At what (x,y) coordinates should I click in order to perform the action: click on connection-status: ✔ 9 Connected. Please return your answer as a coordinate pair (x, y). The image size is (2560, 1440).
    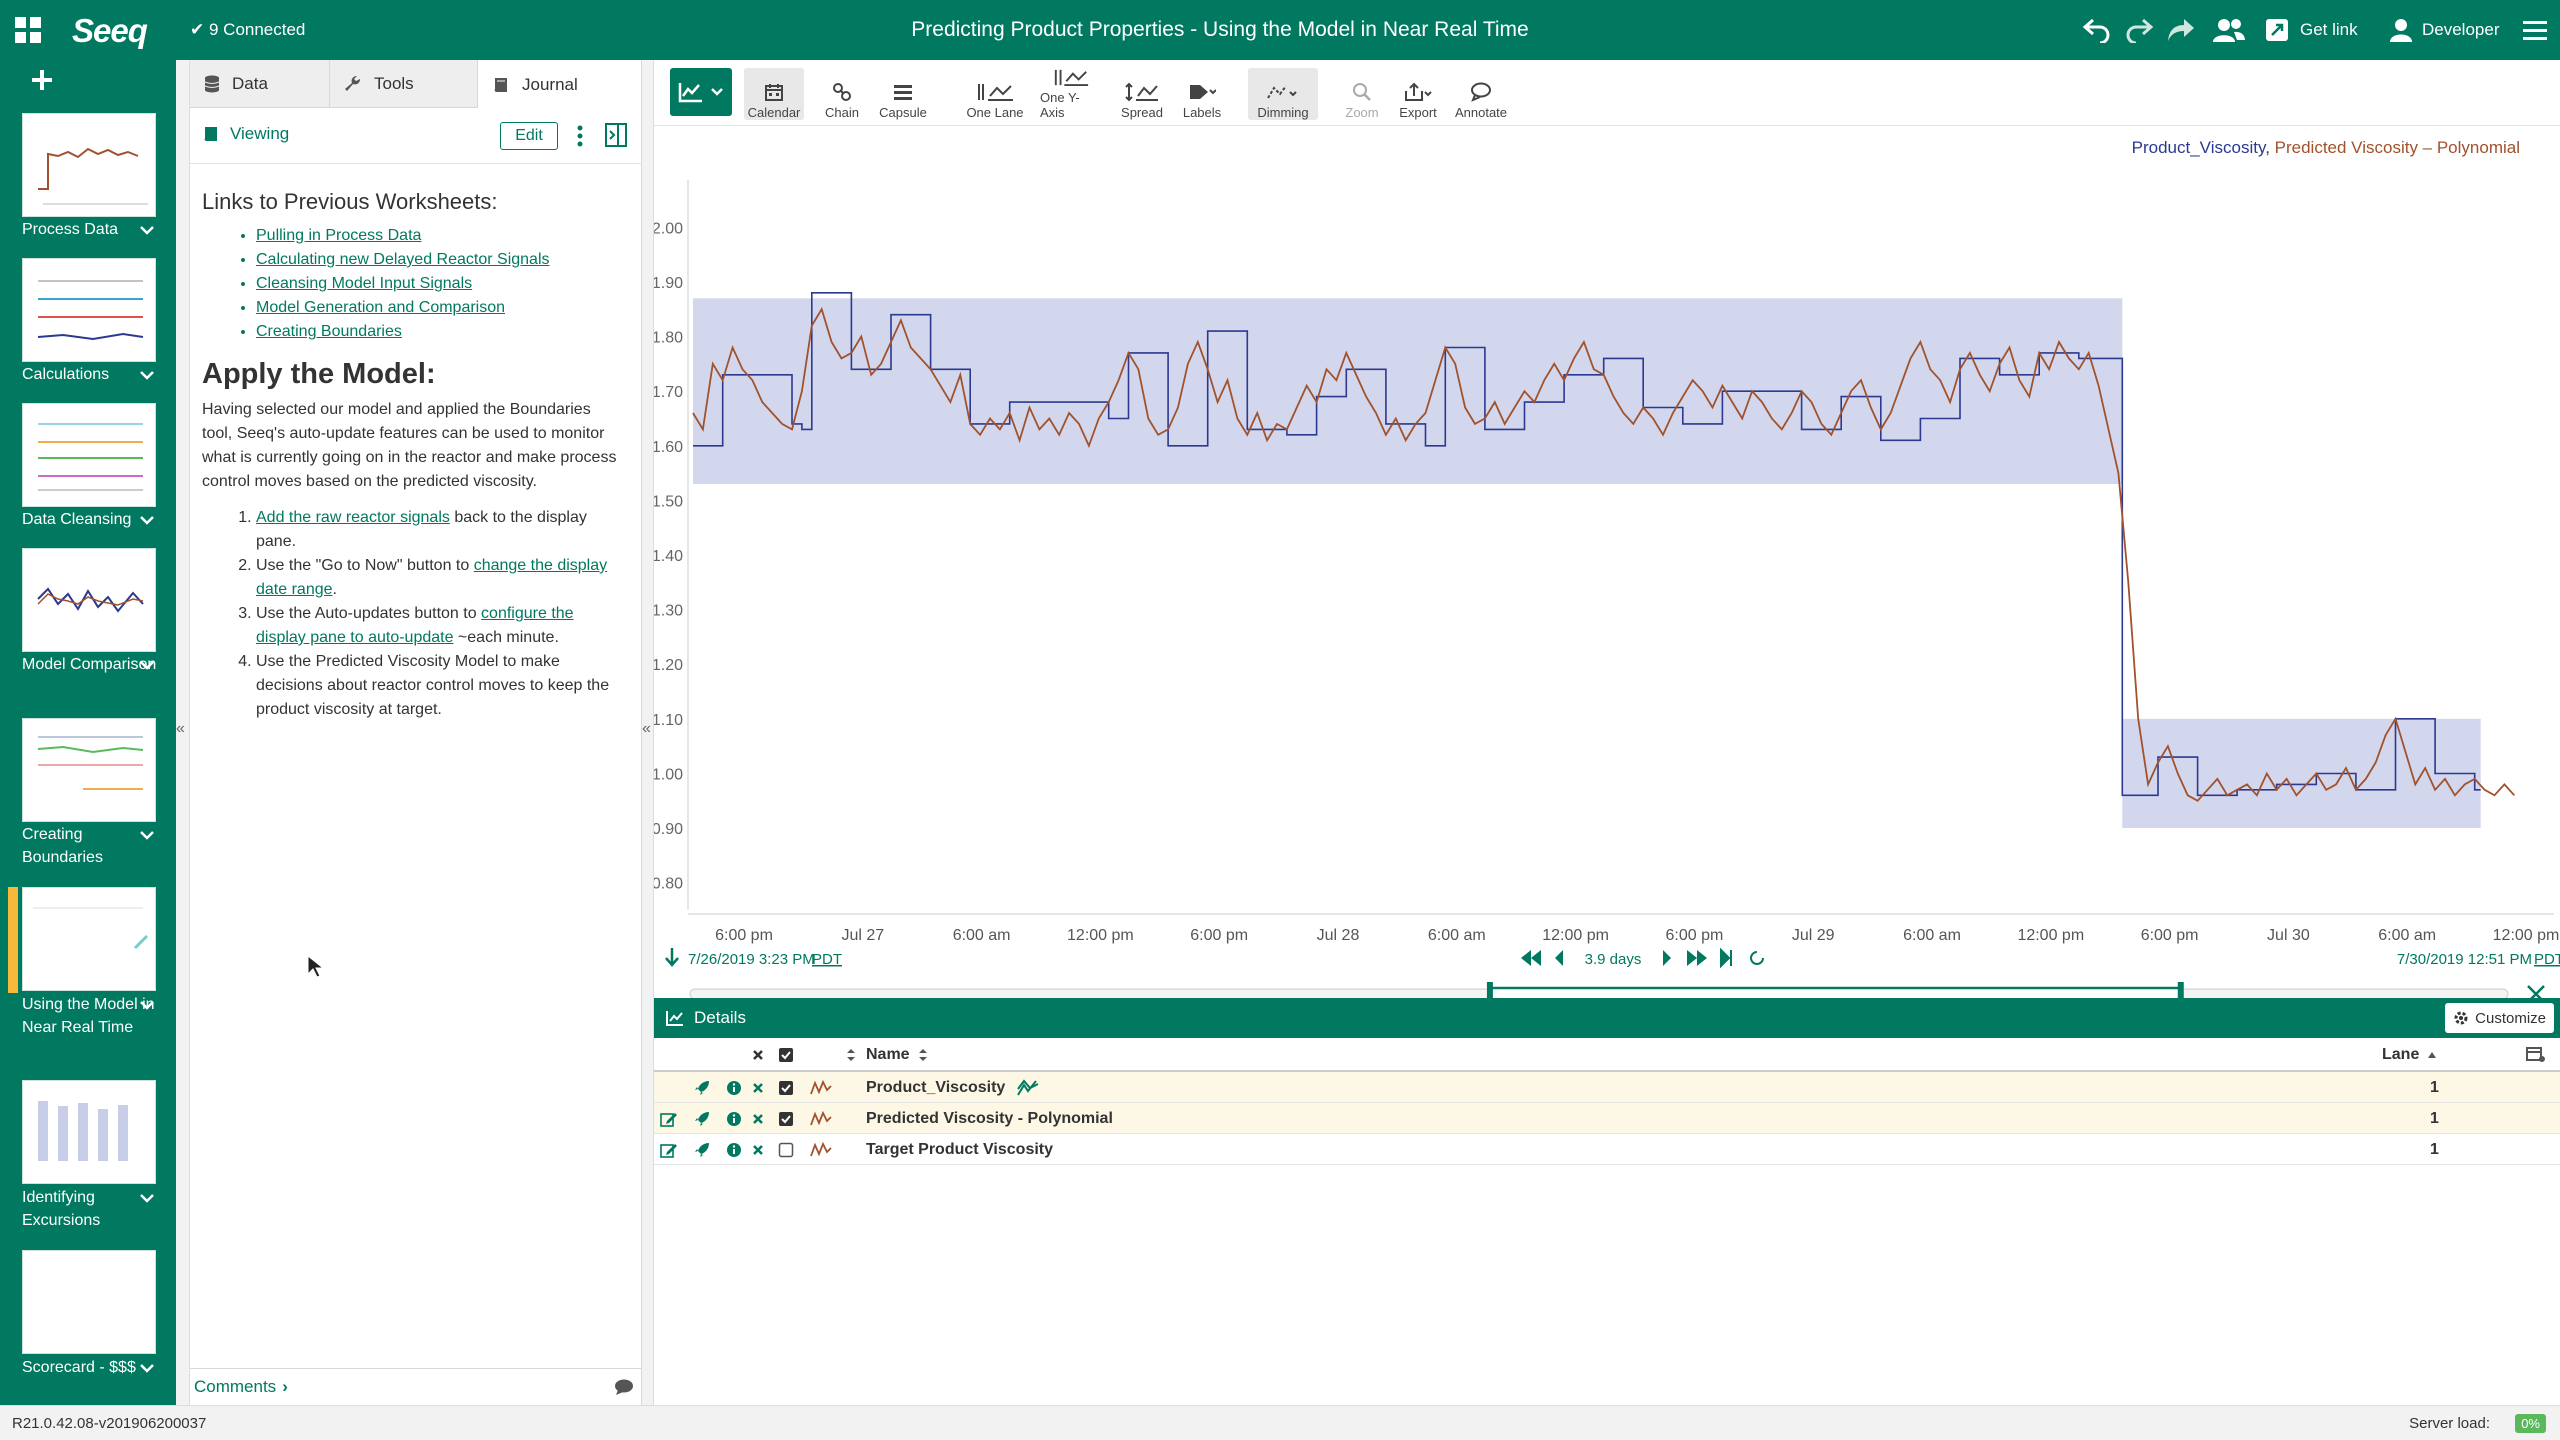
    Looking at the image, I should click on (247, 30).